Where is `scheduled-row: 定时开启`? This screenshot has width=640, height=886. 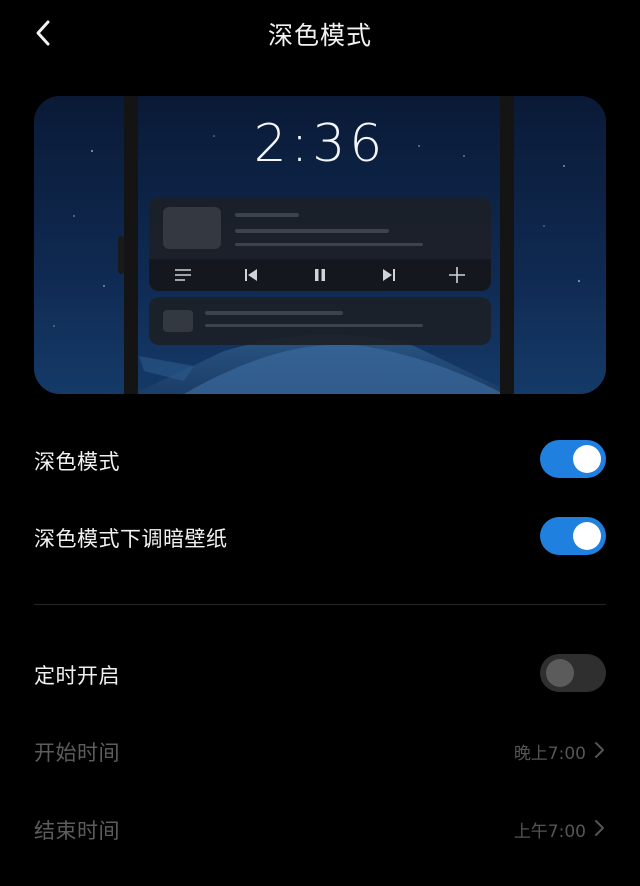 scheduled-row: 定时开启 is located at coordinates (320, 674).